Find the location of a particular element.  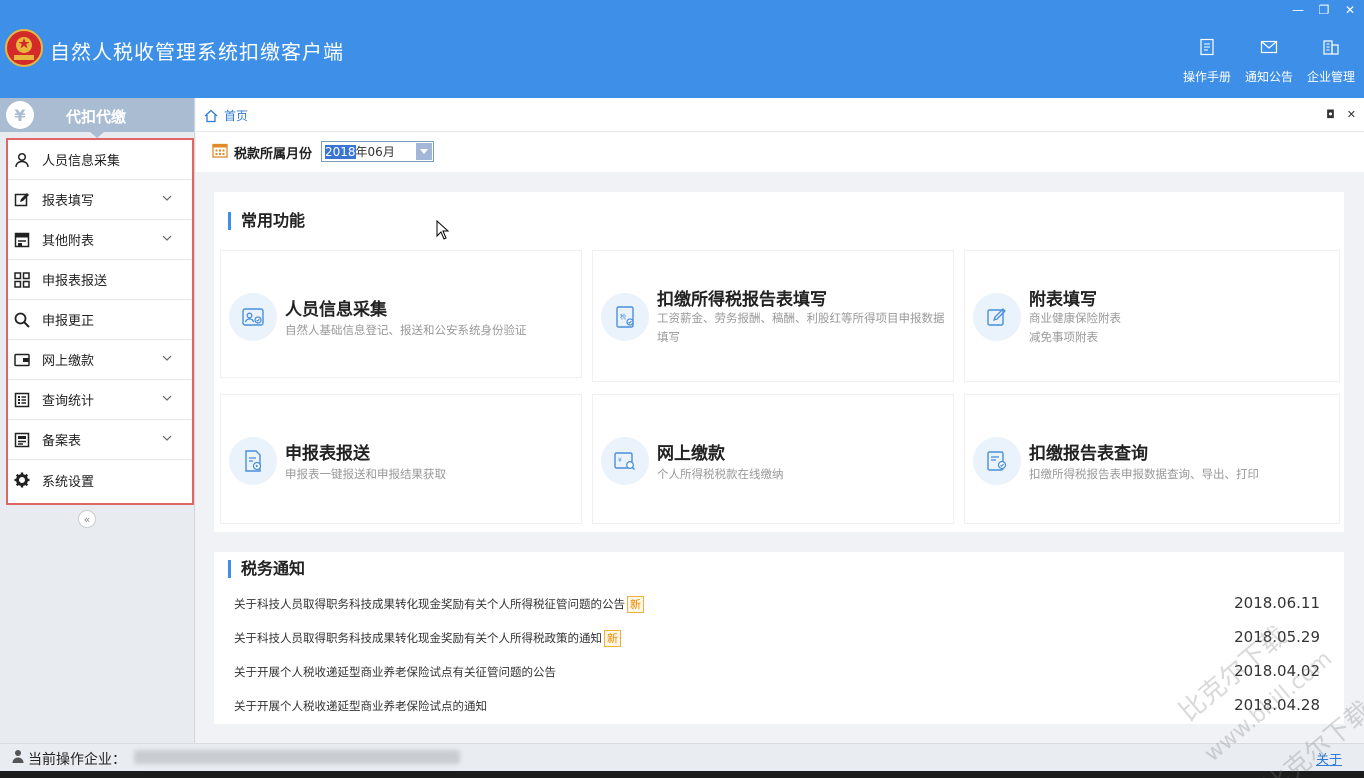

notice-text-wrap: 关于开展个人税收递延型商业养老保险试点有关征管问题的公告 is located at coordinates (395, 672).